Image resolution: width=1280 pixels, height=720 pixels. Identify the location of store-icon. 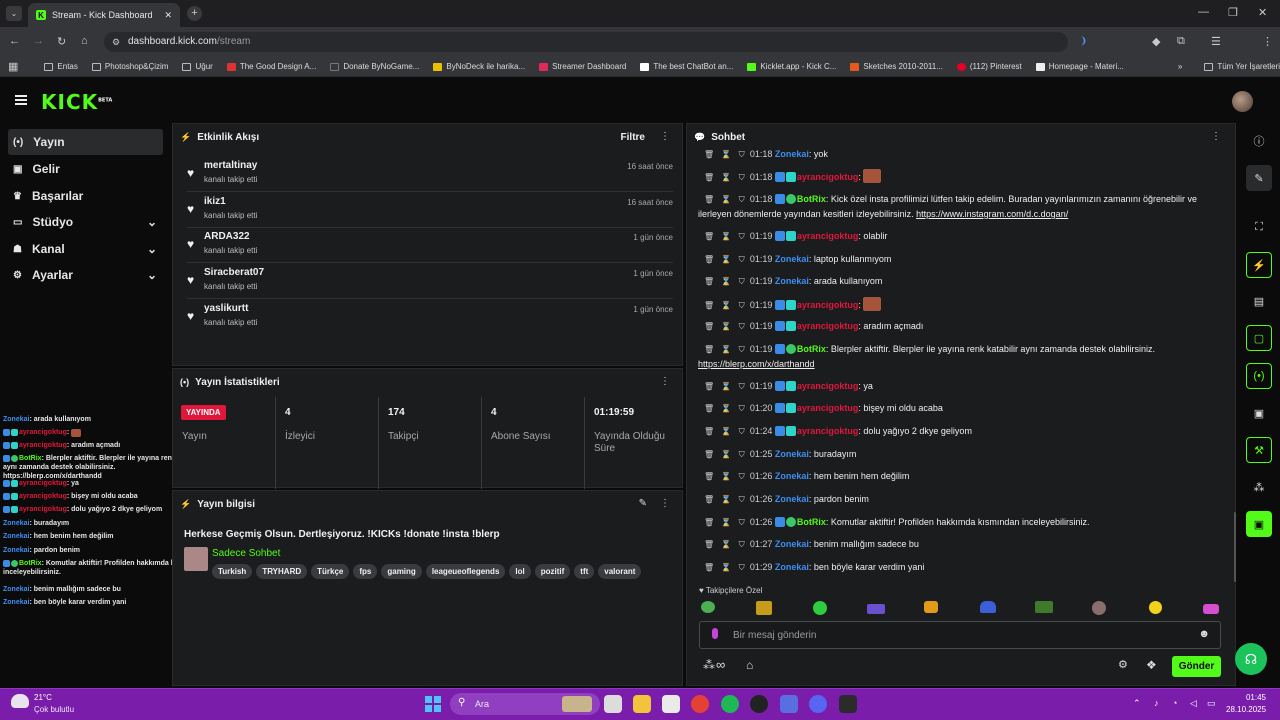
(671, 704).